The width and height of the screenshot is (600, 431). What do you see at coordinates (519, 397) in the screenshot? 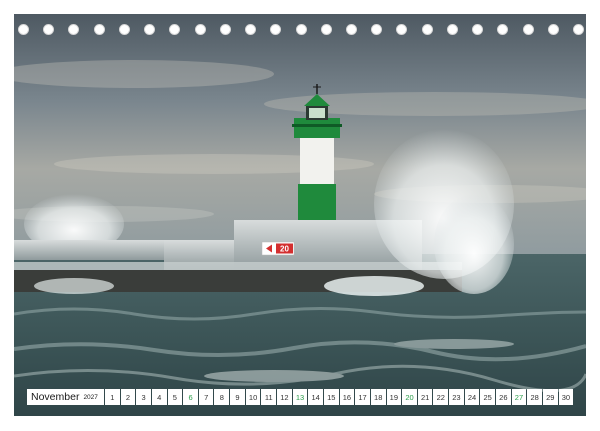
I see `calendar-day: 27` at bounding box center [519, 397].